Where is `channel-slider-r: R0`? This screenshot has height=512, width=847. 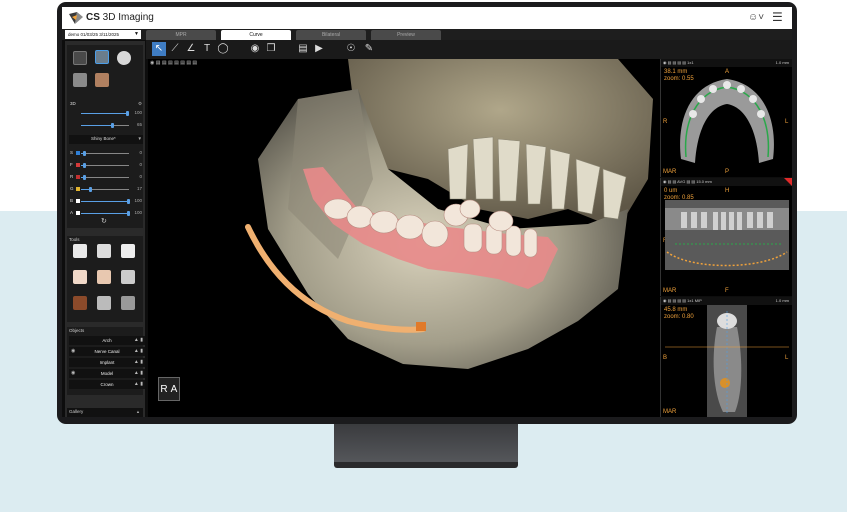 channel-slider-r: R0 is located at coordinates (106, 177).